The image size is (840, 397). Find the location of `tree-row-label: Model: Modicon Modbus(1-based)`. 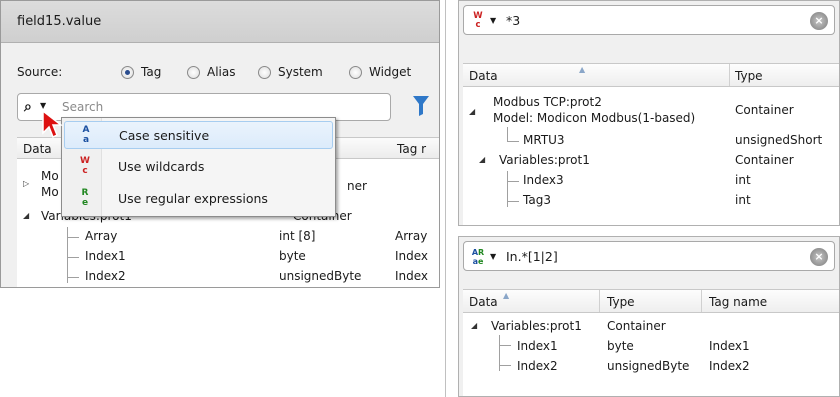

tree-row-label: Model: Modicon Modbus(1-based) is located at coordinates (594, 118).